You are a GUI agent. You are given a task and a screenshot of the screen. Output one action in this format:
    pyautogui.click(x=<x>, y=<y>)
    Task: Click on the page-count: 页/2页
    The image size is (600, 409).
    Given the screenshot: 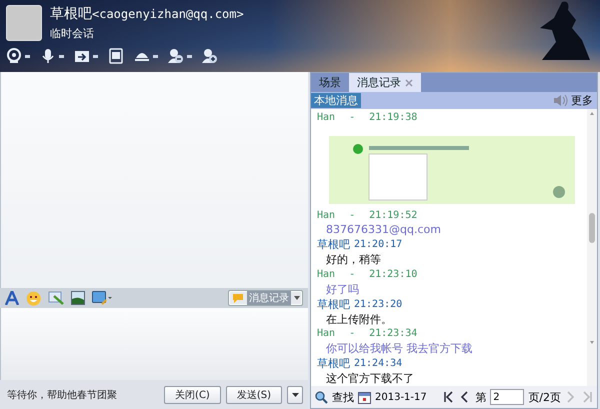 What is the action you would take?
    pyautogui.click(x=544, y=397)
    